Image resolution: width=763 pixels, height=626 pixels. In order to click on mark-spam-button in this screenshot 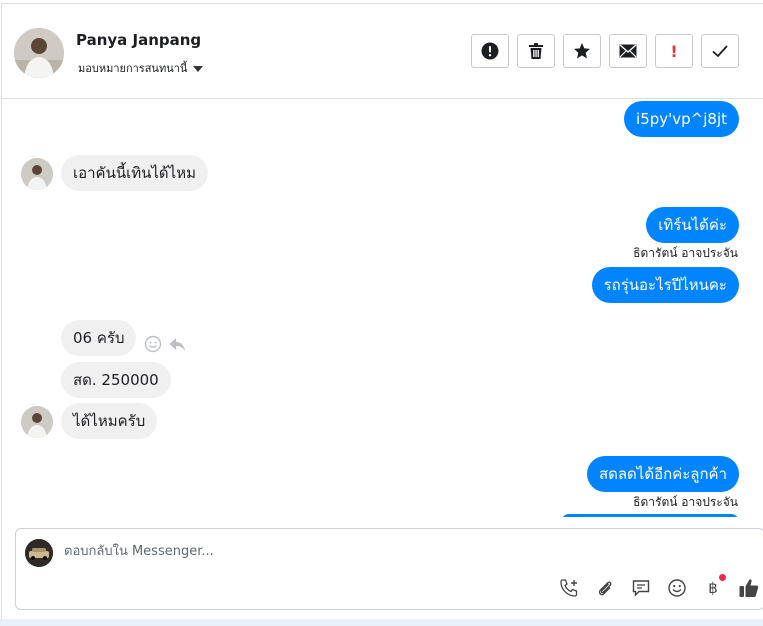, I will do `click(490, 51)`.